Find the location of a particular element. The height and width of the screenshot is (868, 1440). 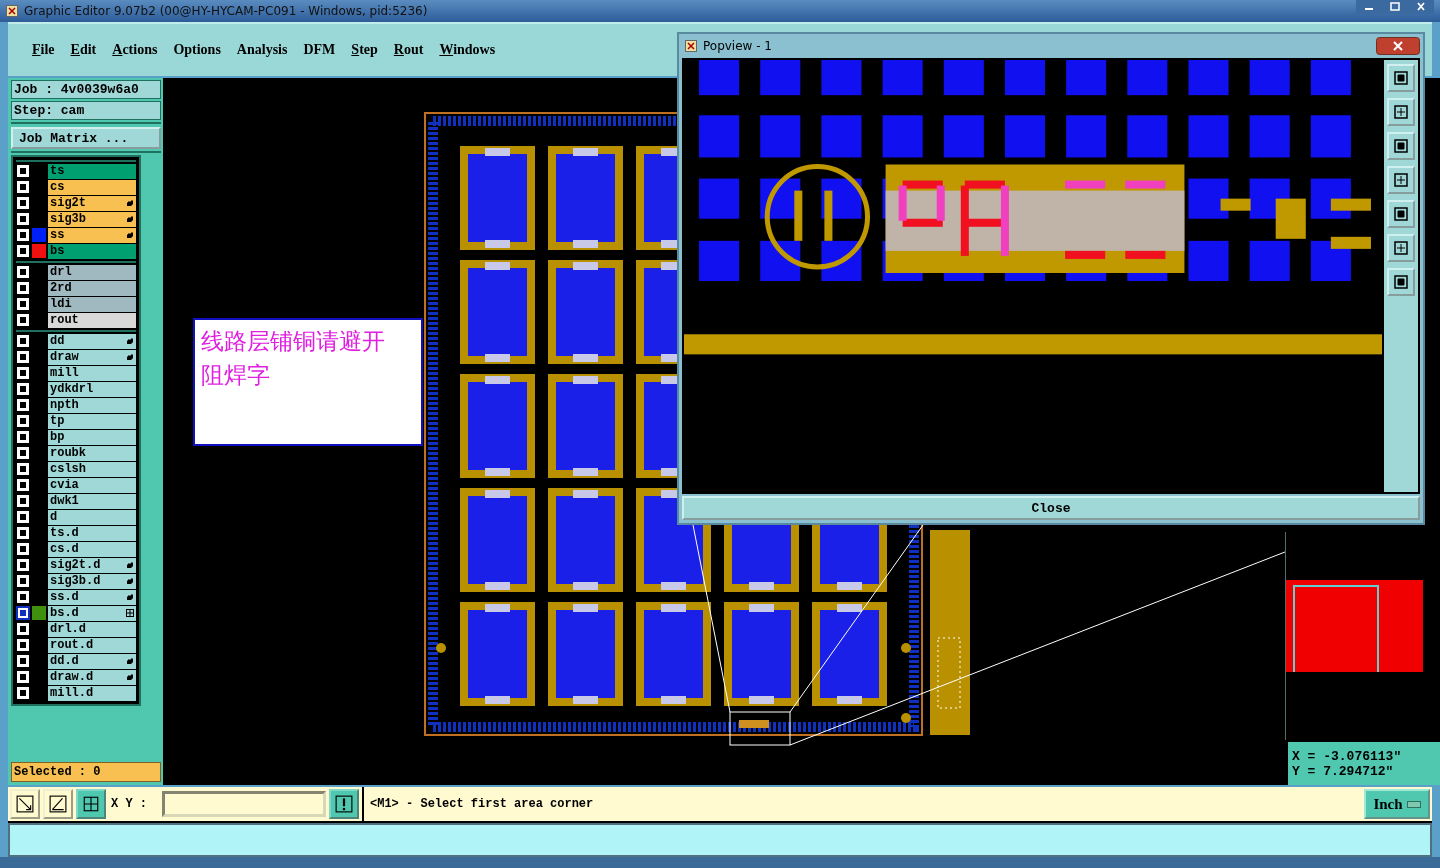

step-label: Step: cam is located at coordinates (86, 110).